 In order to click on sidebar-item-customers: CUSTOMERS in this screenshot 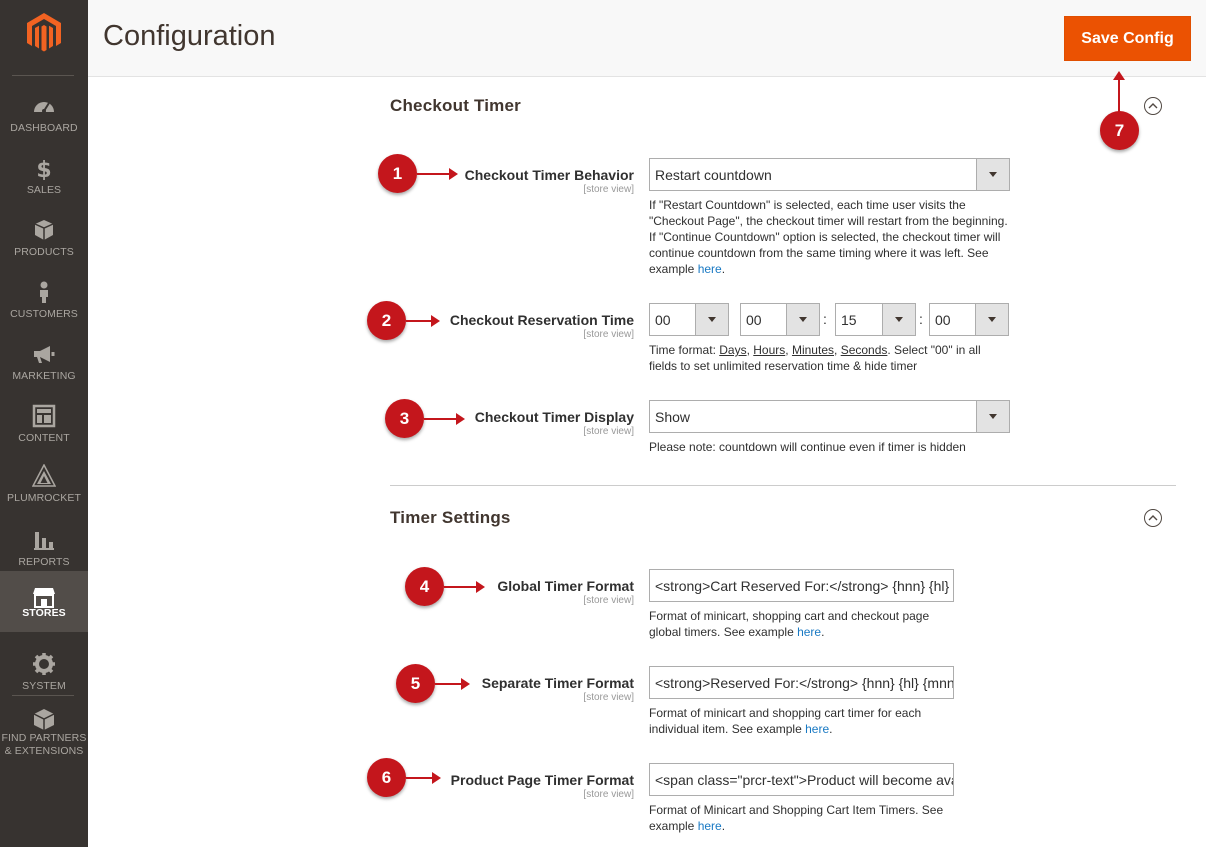, I will do `click(44, 303)`.